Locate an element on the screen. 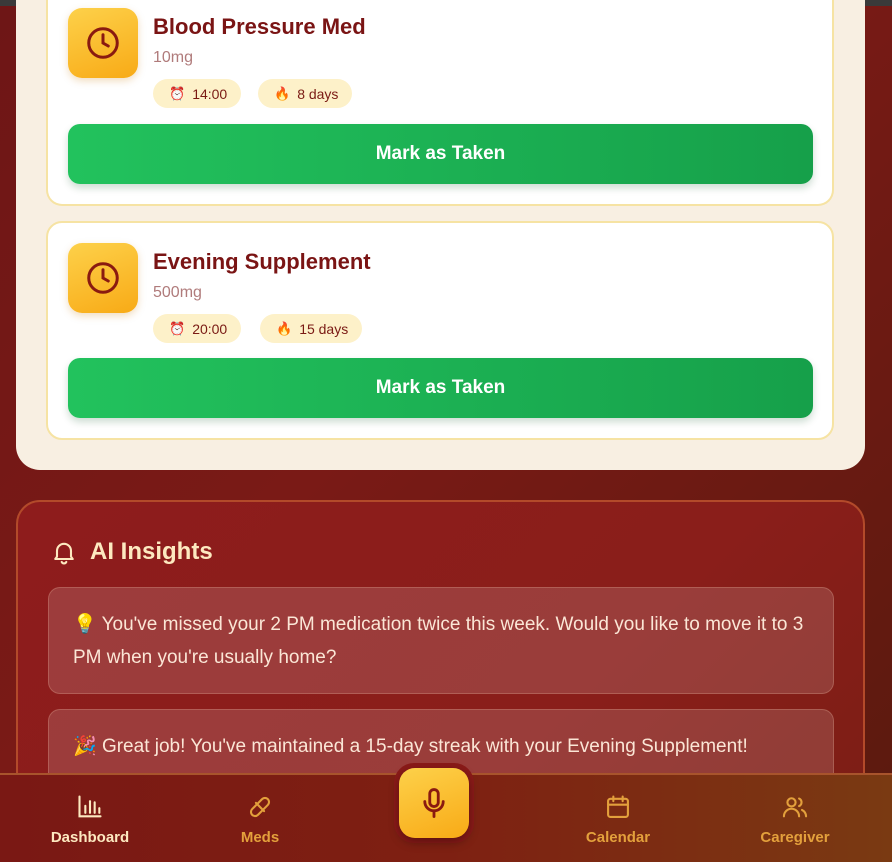 The image size is (892, 862). time-chip: ⏰ 14:00 is located at coordinates (197, 93).